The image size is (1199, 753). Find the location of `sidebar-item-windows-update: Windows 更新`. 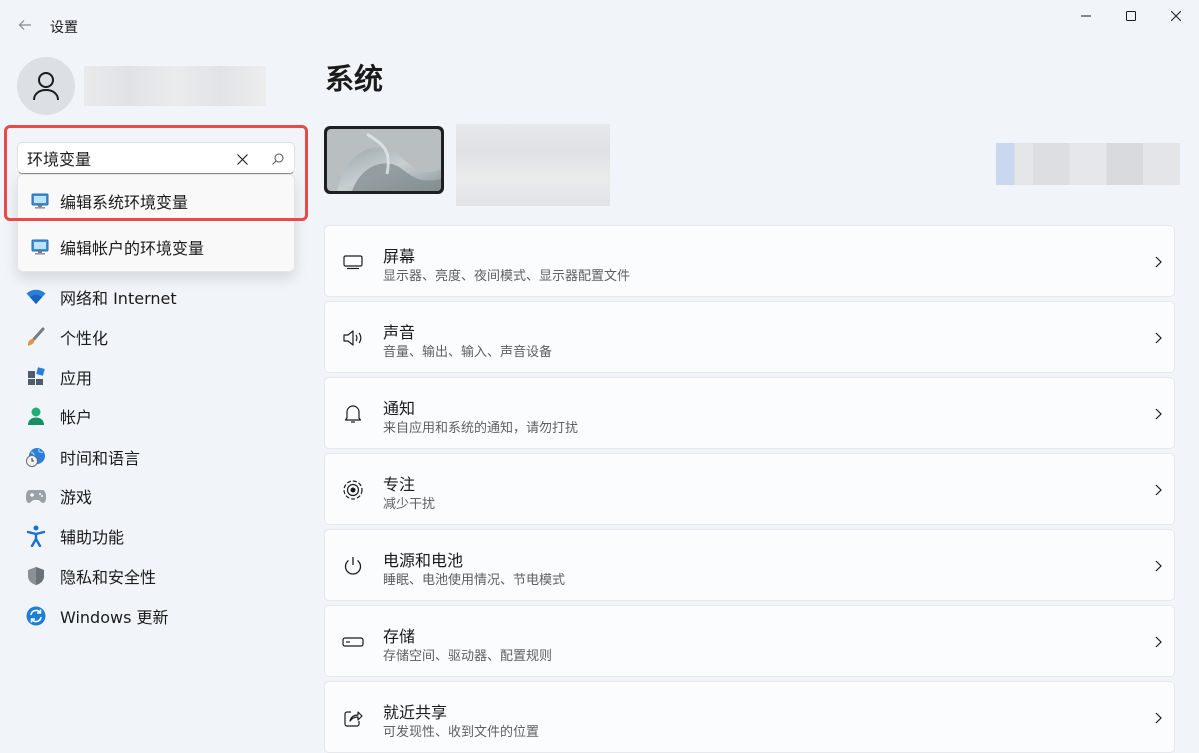

sidebar-item-windows-update: Windows 更新 is located at coordinates (156, 616).